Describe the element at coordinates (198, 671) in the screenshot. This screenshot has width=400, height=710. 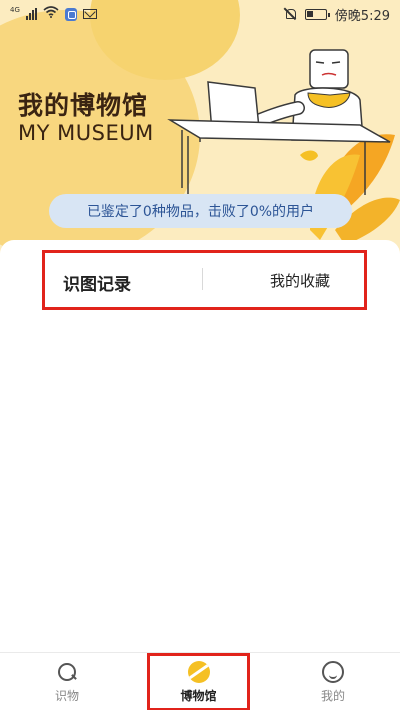
I see `museum-icon` at that location.